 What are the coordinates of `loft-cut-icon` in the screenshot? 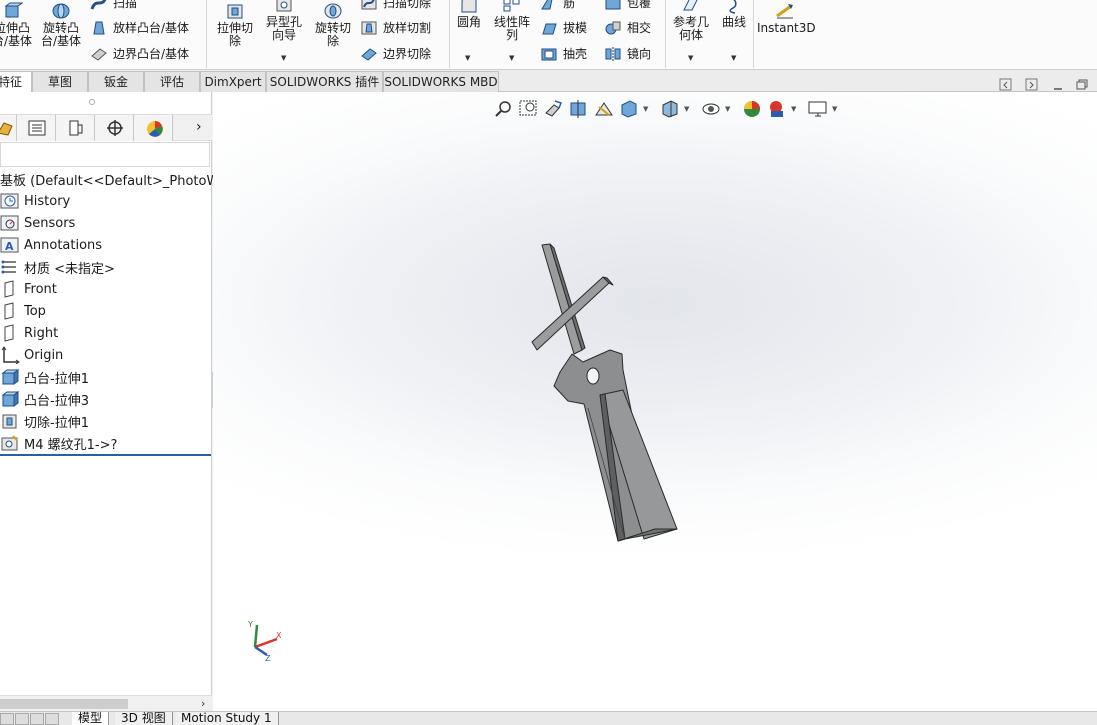 It's located at (369, 28).